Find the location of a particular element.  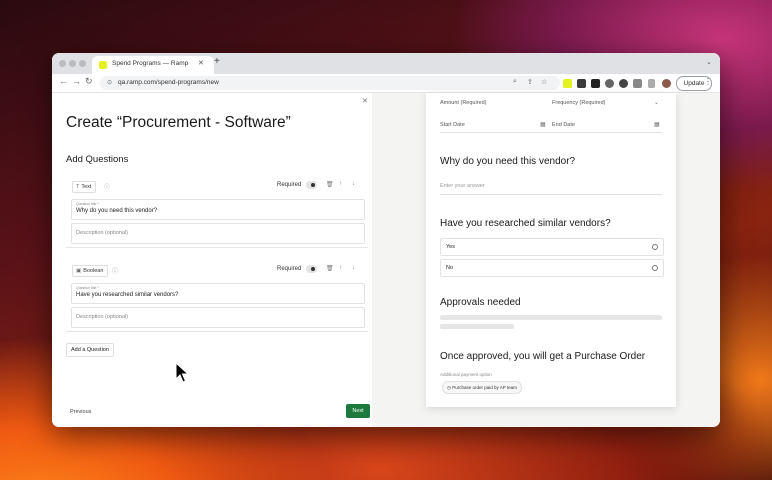

share-icon: ⇪ is located at coordinates (530, 82).